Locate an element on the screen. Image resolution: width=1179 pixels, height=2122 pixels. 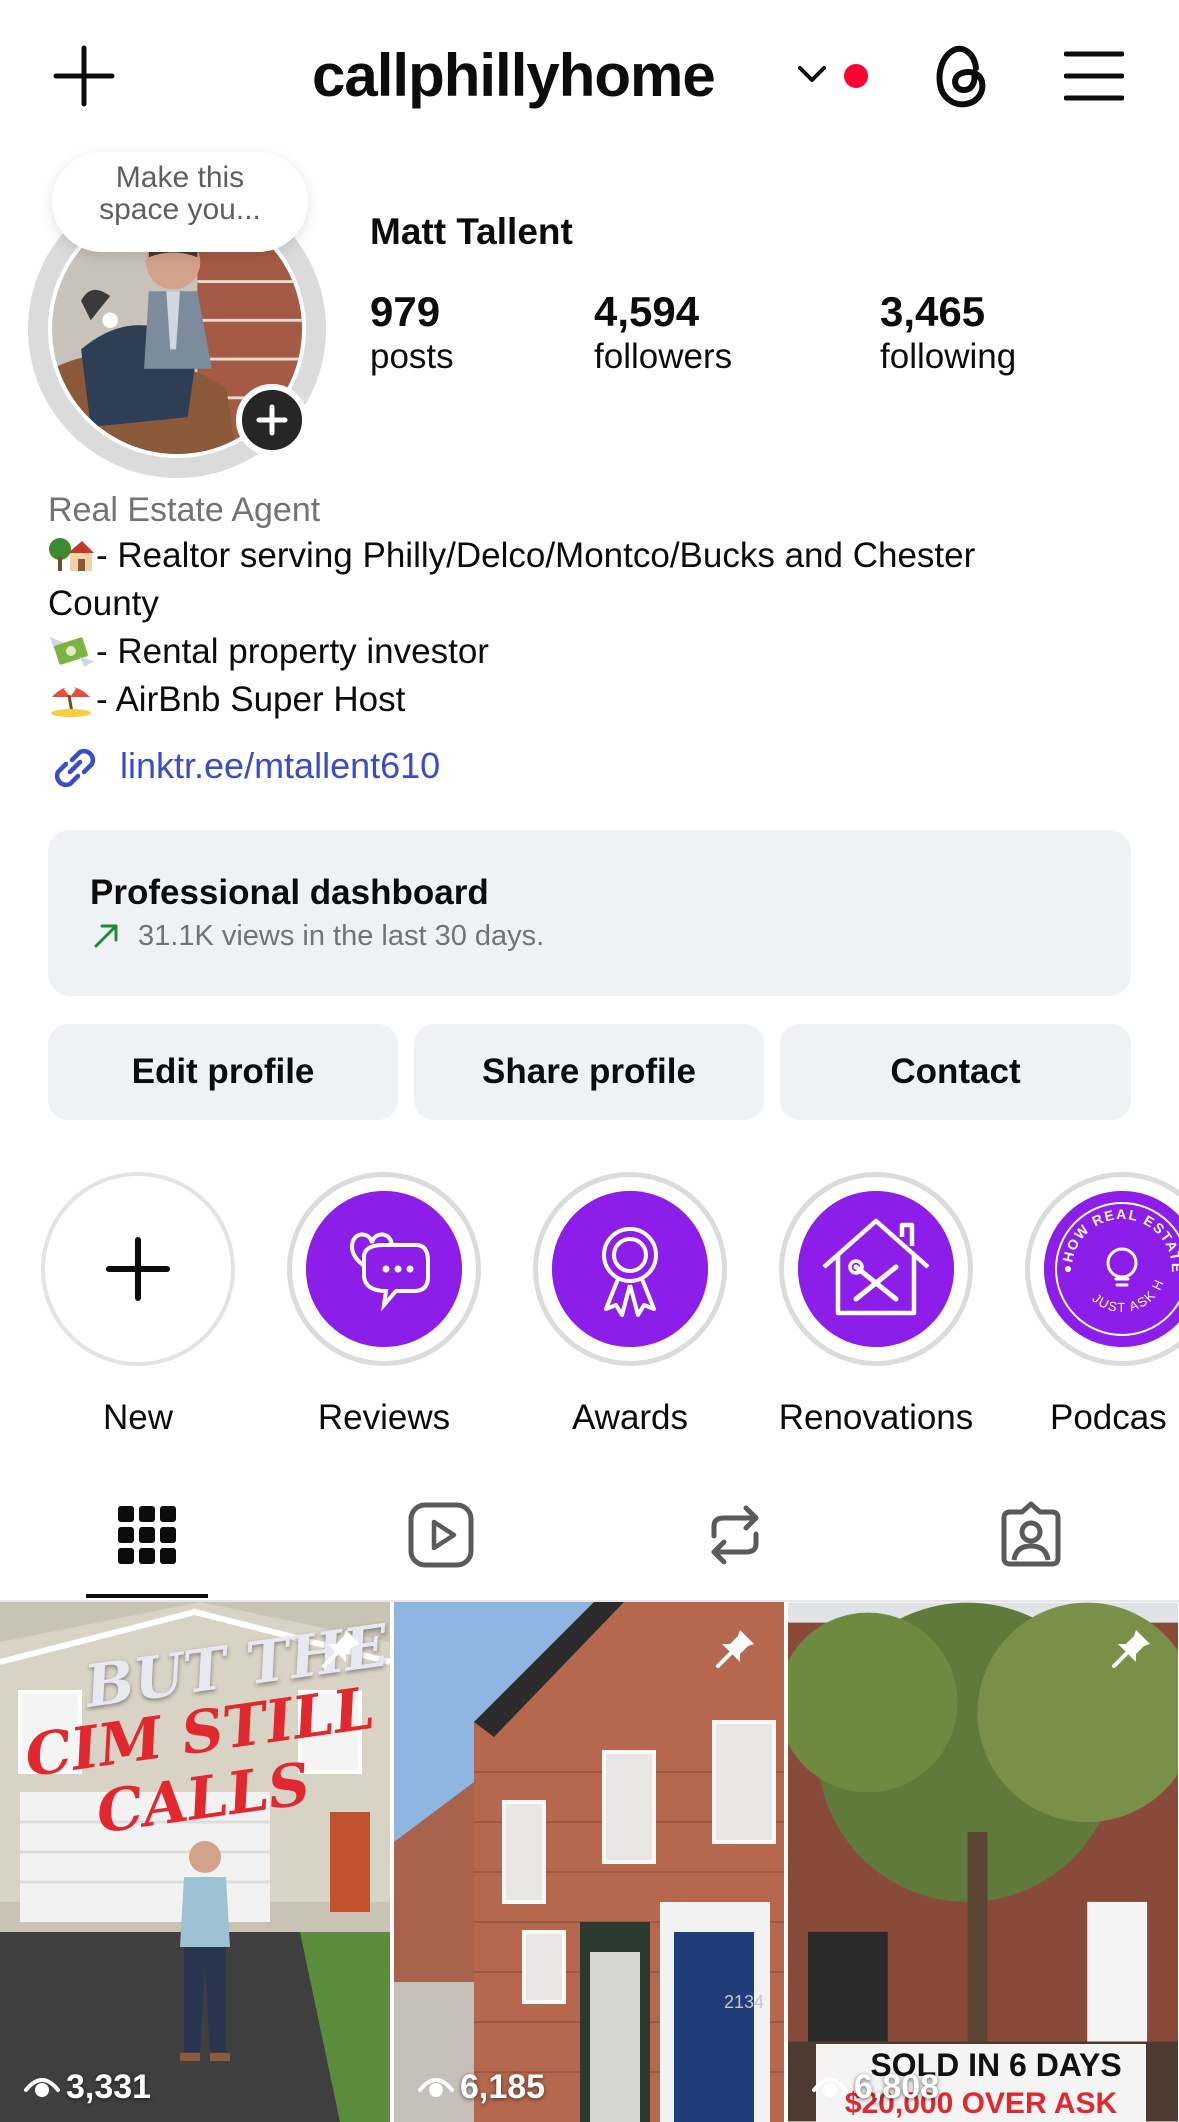
add-story-icon is located at coordinates (272, 420).